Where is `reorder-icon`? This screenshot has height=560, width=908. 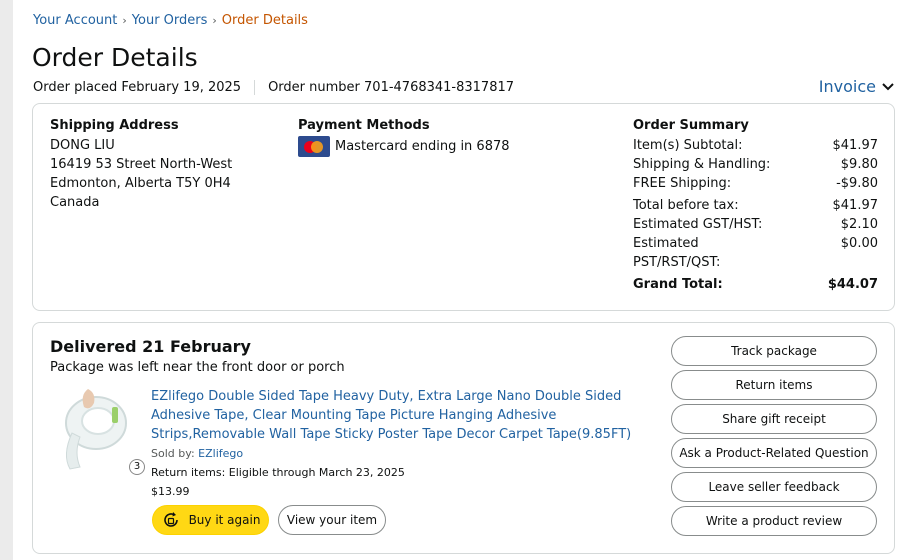 reorder-icon is located at coordinates (170, 519).